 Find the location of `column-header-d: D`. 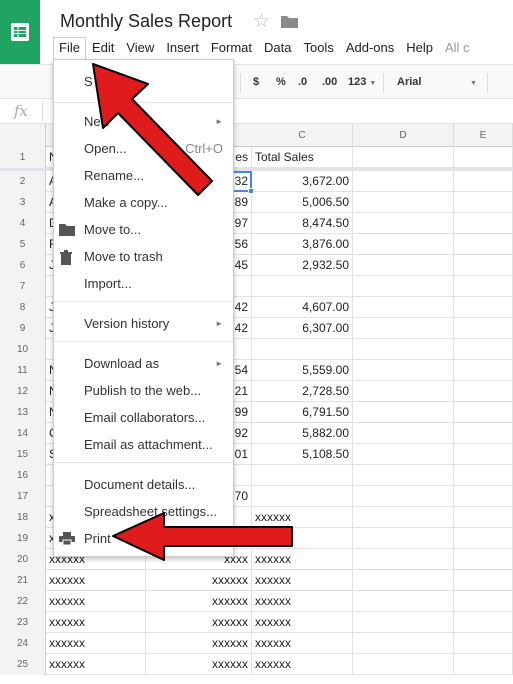

column-header-d: D is located at coordinates (403, 135).